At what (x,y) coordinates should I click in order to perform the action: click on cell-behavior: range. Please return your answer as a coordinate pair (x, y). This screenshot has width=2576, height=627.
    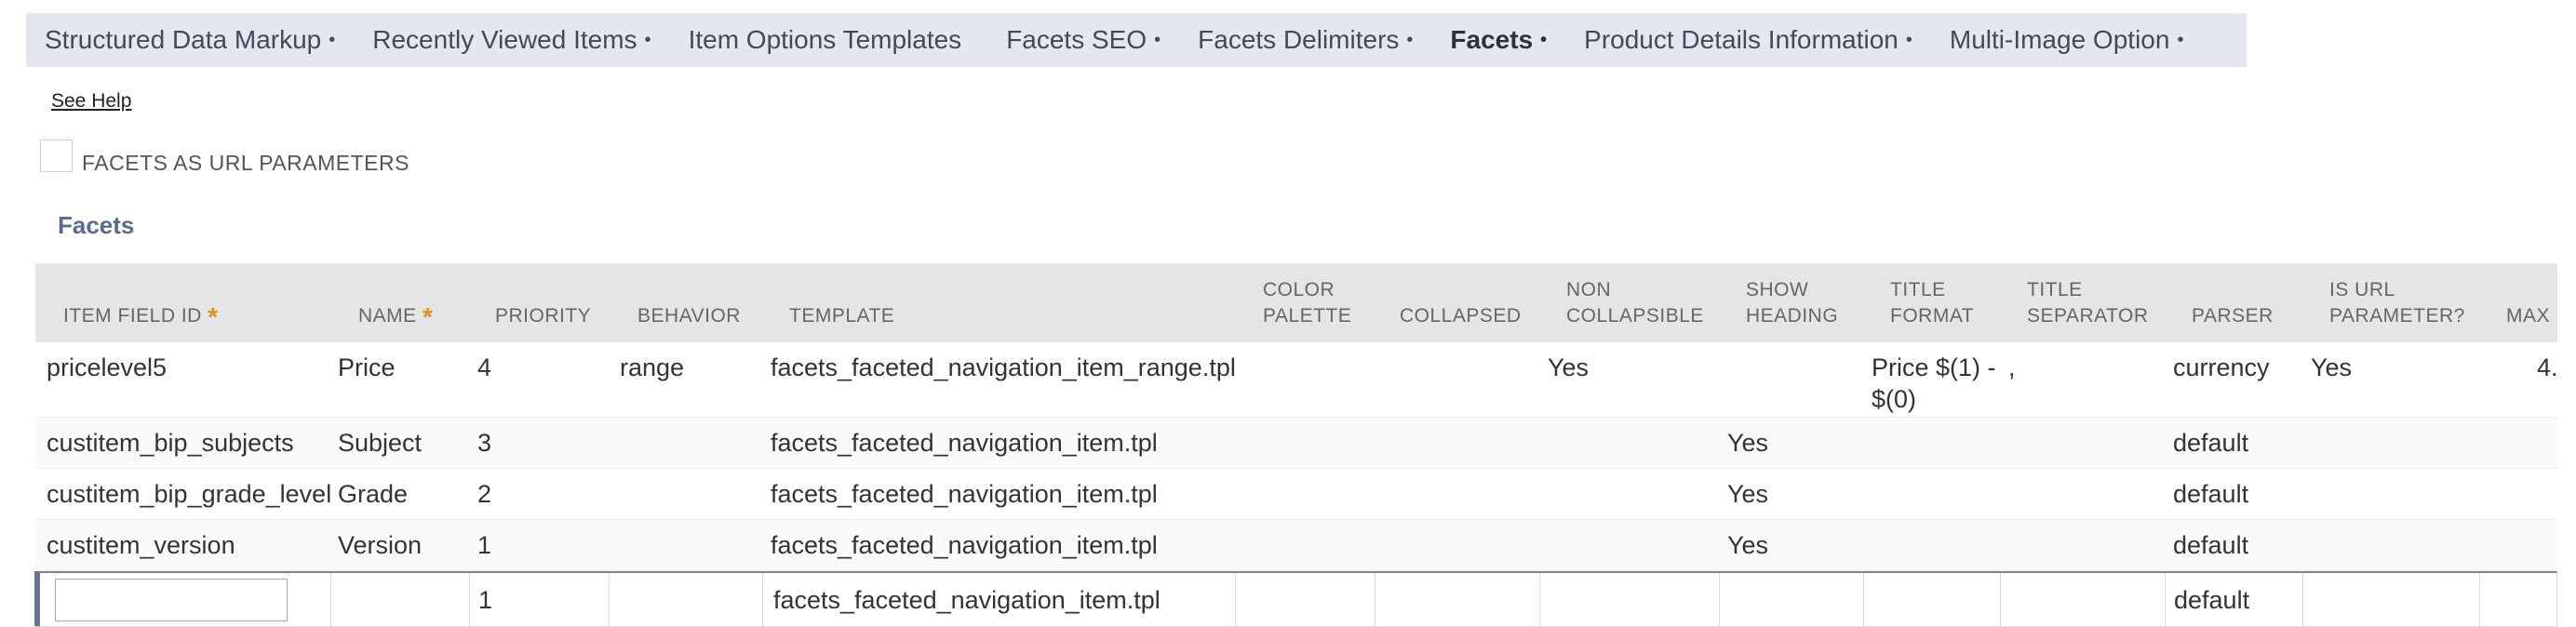
    Looking at the image, I should click on (652, 367).